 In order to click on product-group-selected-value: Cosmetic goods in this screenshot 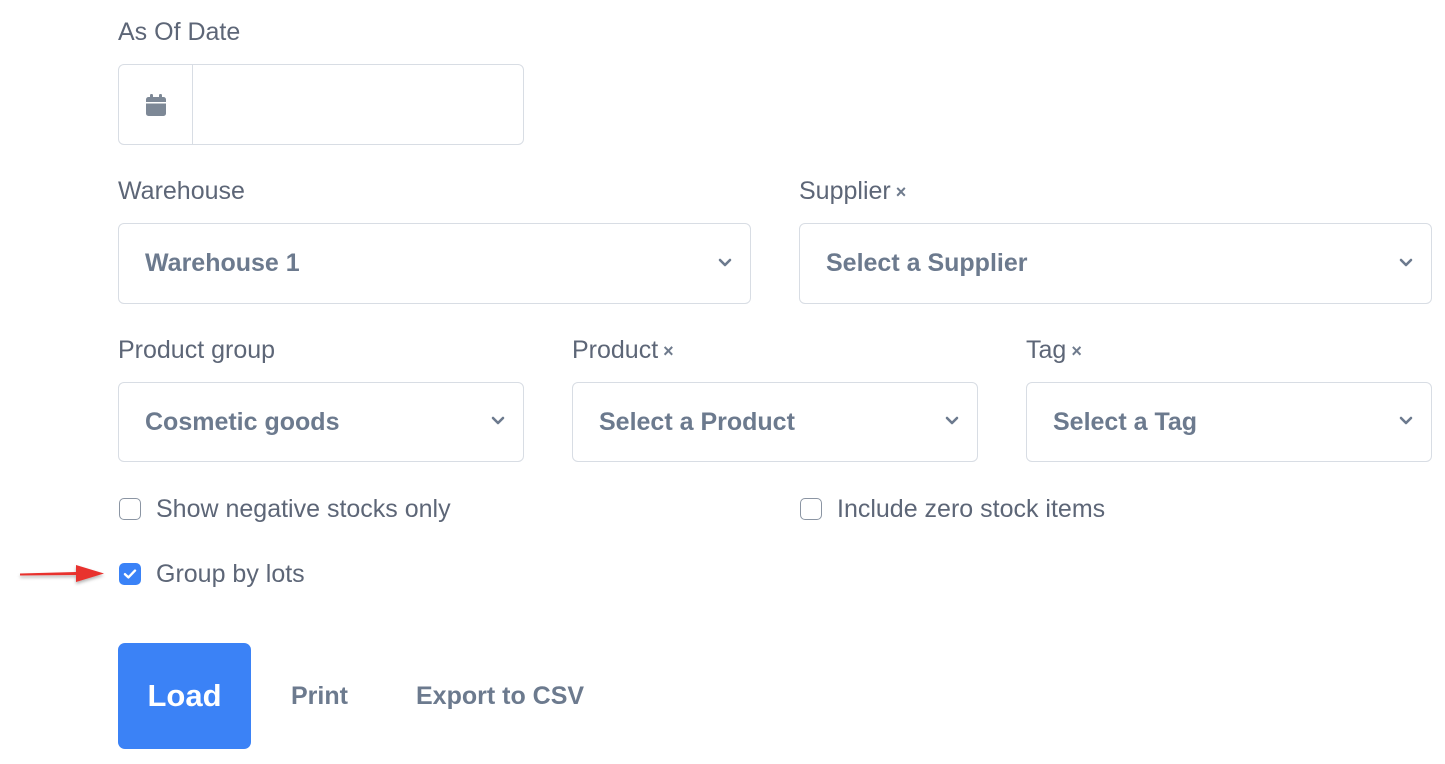, I will do `click(242, 421)`.